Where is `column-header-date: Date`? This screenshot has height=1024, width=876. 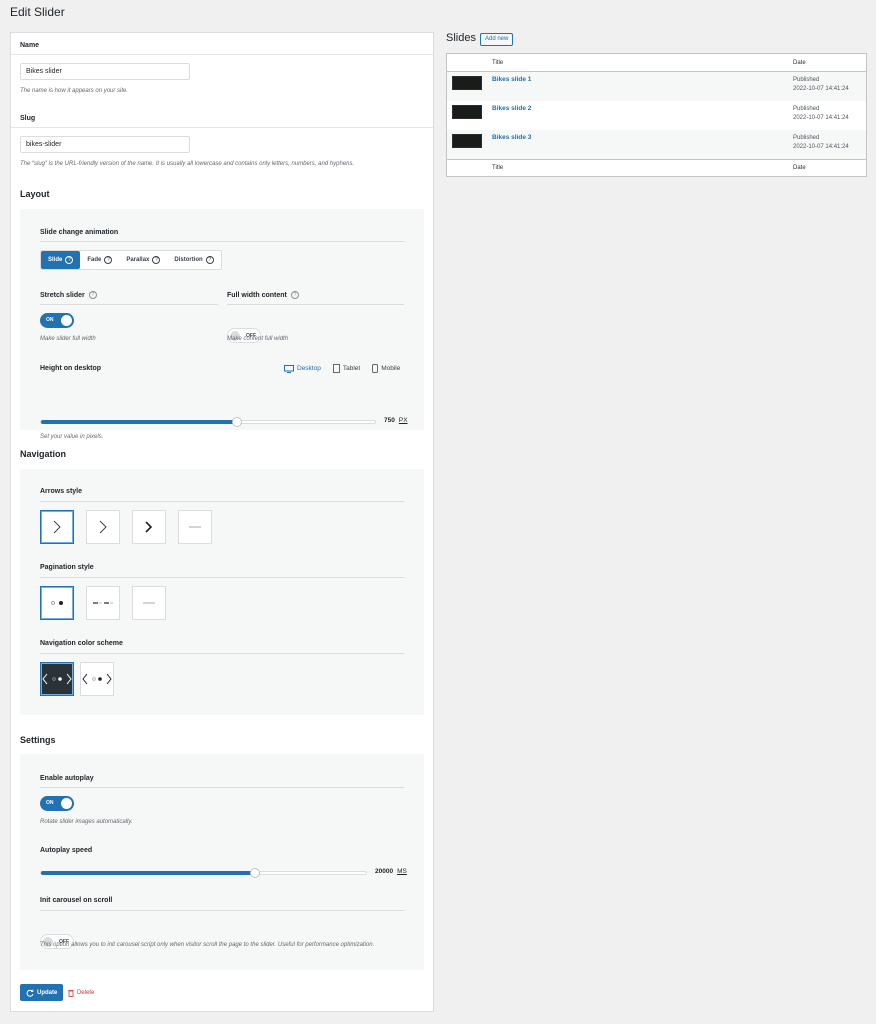
column-header-date: Date is located at coordinates (799, 63).